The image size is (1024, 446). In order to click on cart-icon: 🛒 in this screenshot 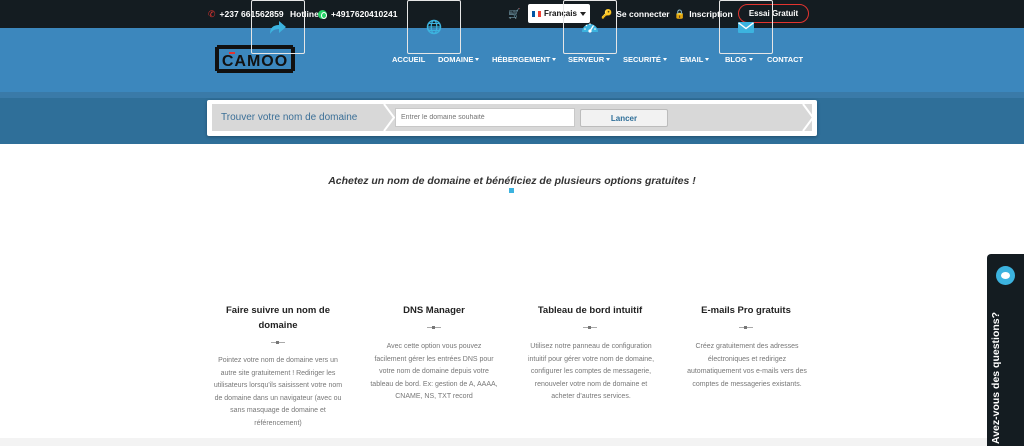, I will do `click(514, 14)`.